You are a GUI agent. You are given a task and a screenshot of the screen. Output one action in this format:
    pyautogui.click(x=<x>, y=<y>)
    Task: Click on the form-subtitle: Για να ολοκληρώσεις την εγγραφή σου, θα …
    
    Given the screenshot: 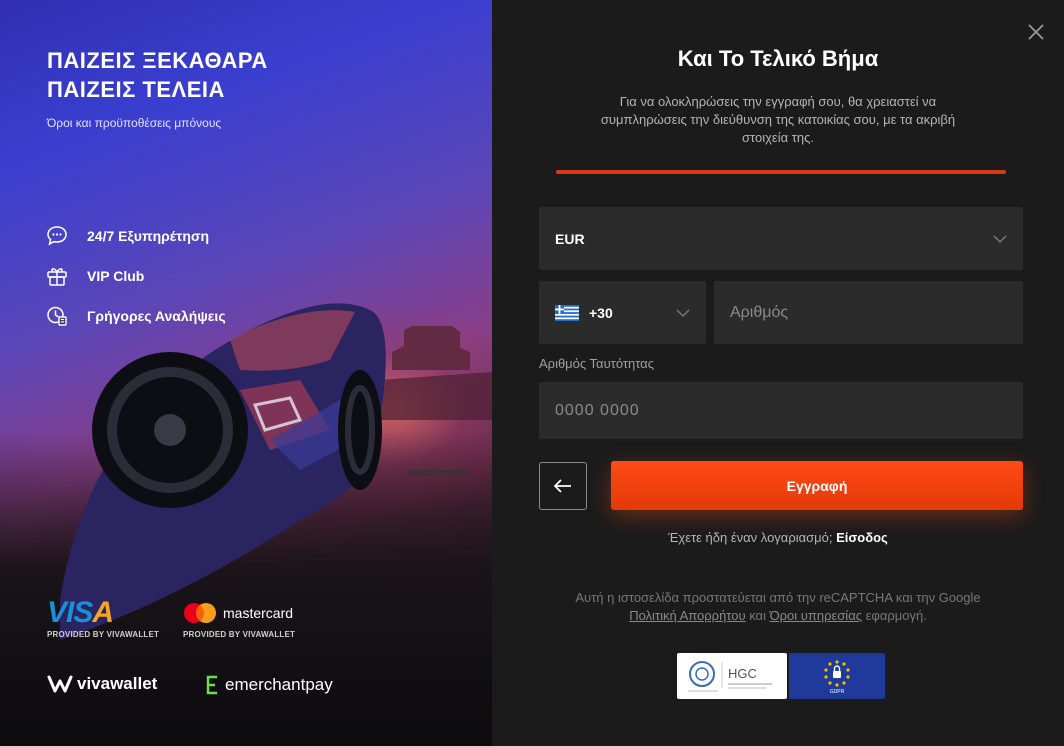 What is the action you would take?
    pyautogui.click(x=778, y=119)
    